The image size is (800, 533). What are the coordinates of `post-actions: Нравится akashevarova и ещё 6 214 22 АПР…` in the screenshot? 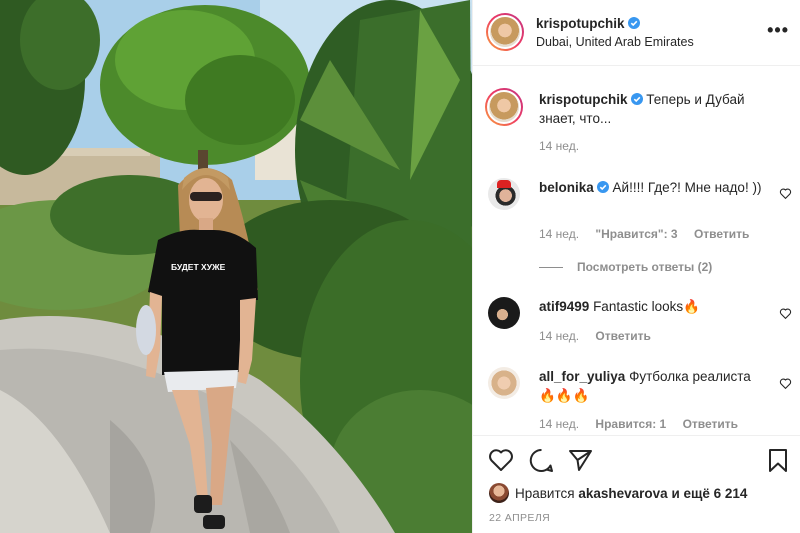 It's located at (636, 484).